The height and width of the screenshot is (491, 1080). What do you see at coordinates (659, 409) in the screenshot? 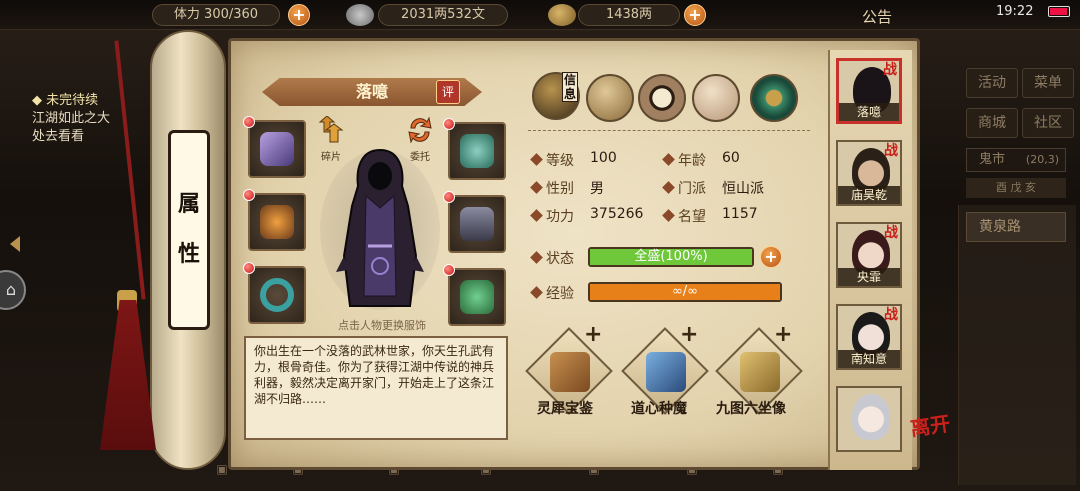
I see `book-label-2: 道心种魔` at bounding box center [659, 409].